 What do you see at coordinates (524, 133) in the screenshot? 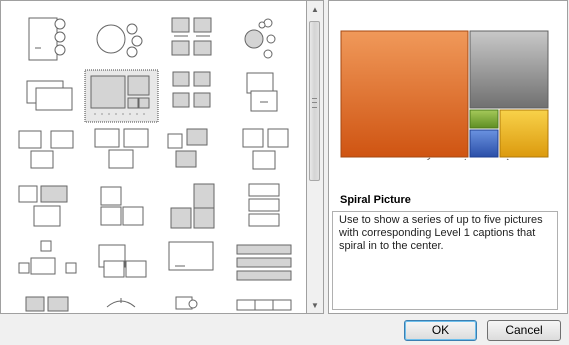
I see `preview-yellow-picture` at bounding box center [524, 133].